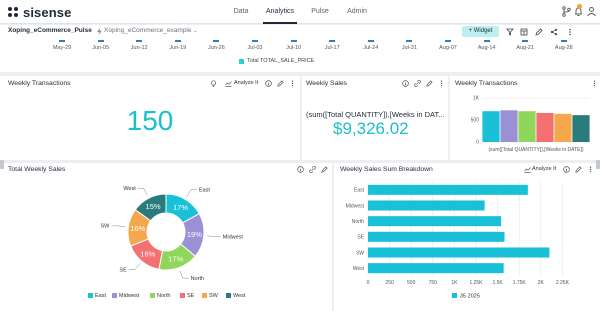  I want to click on timeline-label: Jul-10, so click(294, 48).